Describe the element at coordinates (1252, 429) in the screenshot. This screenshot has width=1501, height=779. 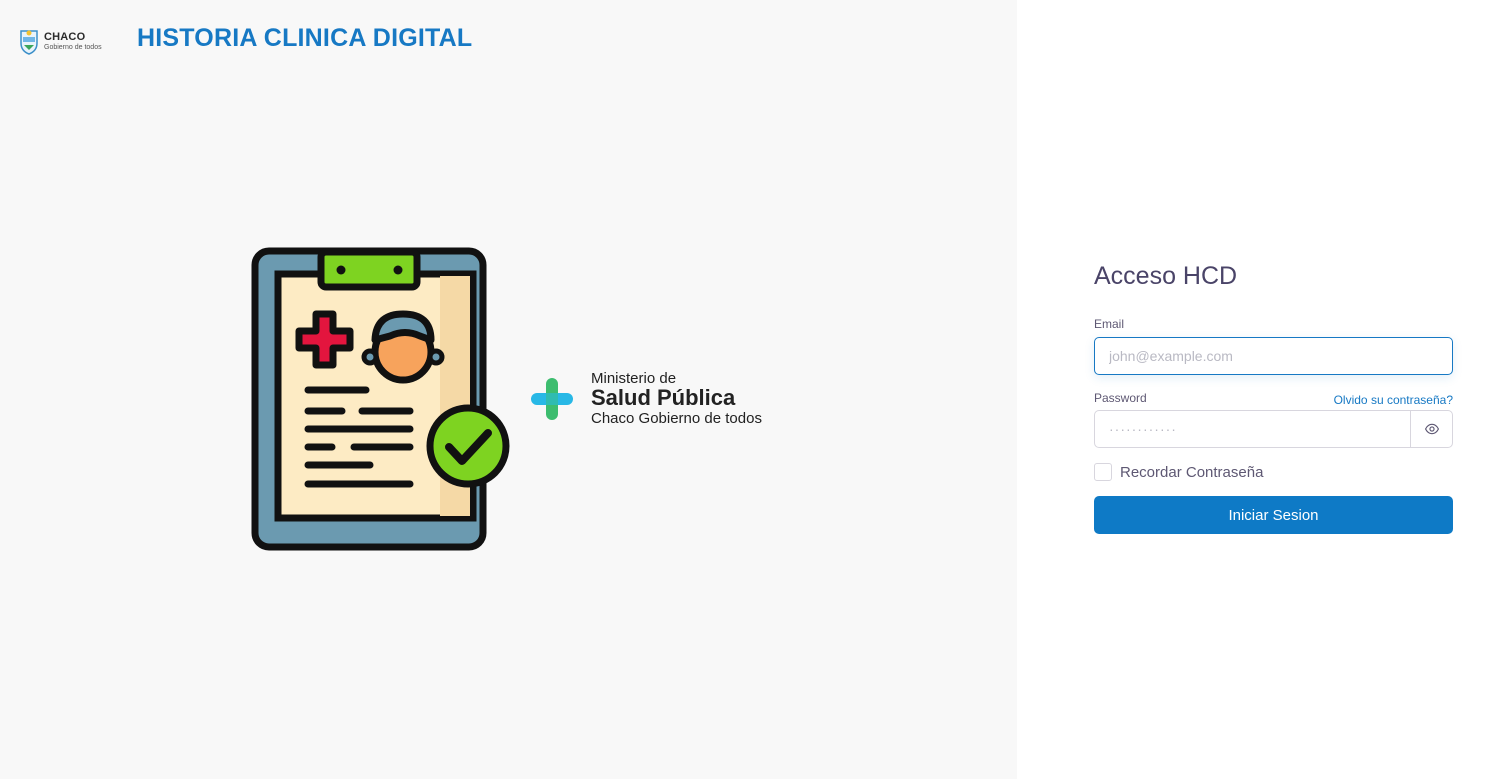
I see `password-input` at that location.